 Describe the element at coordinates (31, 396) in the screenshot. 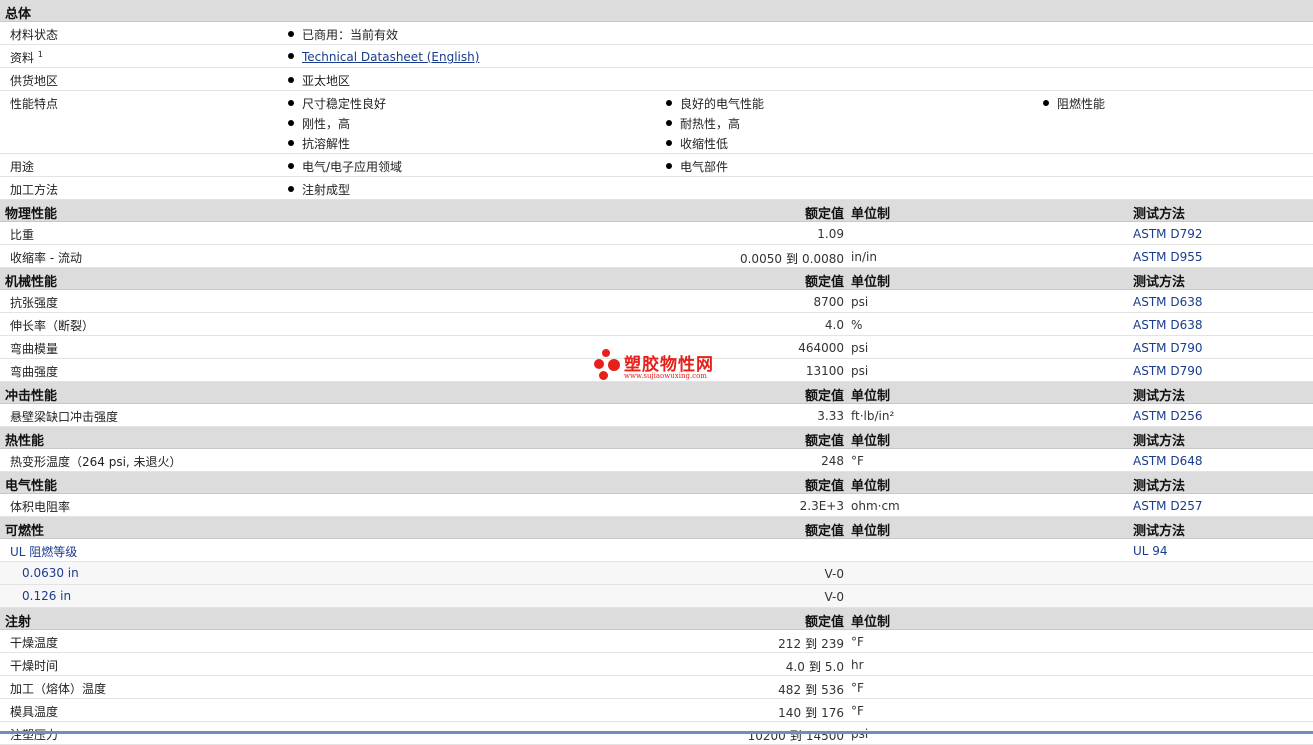

I see `section-title: 冲击性能` at that location.